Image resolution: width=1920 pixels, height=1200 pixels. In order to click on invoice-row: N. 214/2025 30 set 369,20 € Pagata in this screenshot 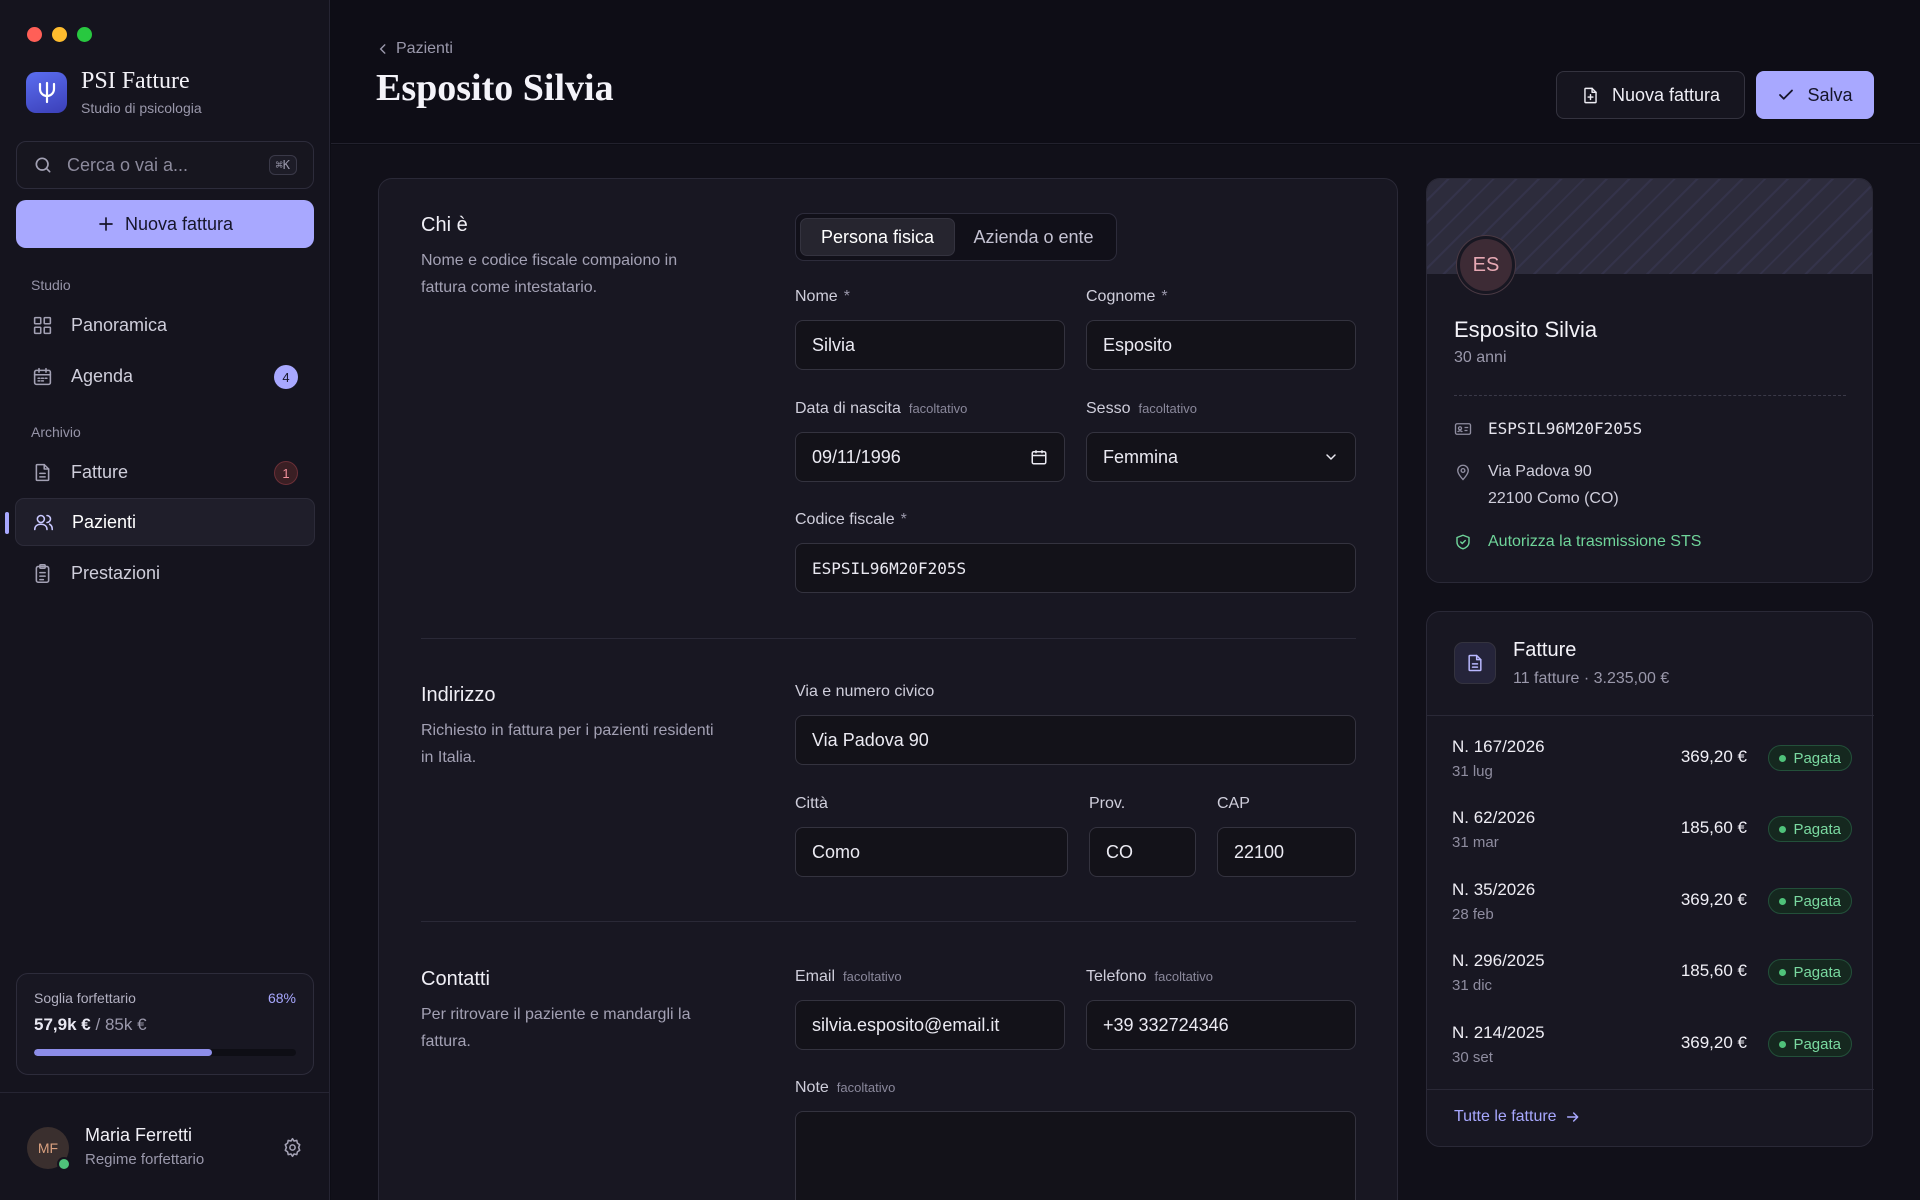, I will do `click(1652, 1049)`.